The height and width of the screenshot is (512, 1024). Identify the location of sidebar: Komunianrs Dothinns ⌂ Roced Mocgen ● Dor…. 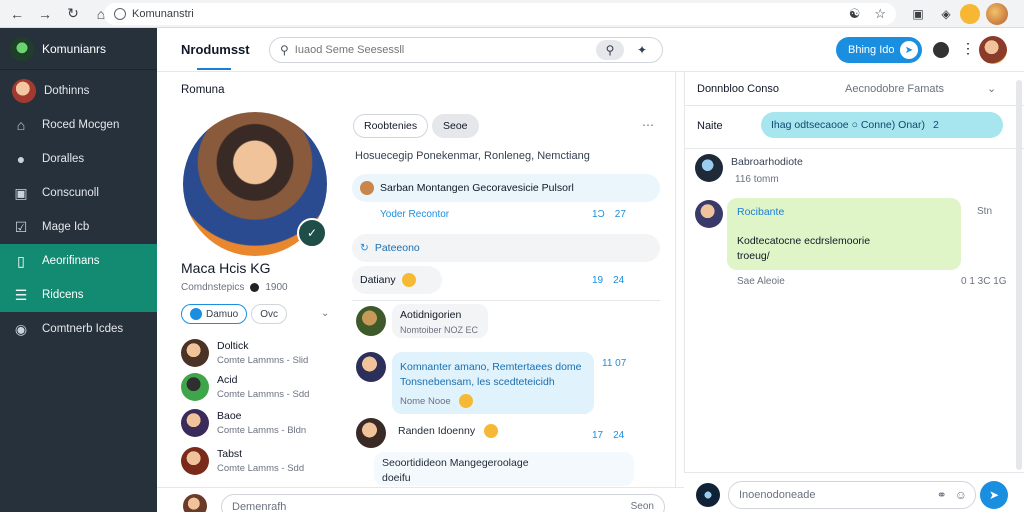
(78, 270).